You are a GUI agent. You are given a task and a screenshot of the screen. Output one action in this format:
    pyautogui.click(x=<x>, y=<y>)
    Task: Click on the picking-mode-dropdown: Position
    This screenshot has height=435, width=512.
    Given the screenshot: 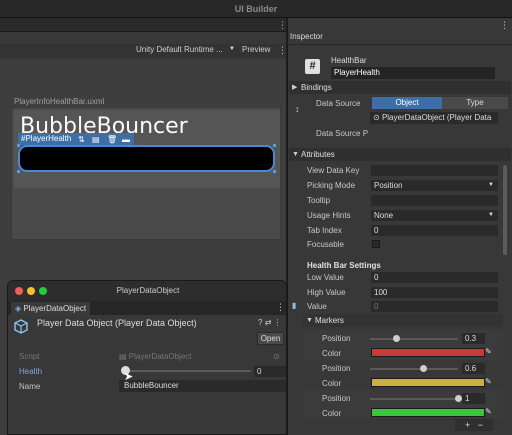 What is the action you would take?
    pyautogui.click(x=434, y=185)
    